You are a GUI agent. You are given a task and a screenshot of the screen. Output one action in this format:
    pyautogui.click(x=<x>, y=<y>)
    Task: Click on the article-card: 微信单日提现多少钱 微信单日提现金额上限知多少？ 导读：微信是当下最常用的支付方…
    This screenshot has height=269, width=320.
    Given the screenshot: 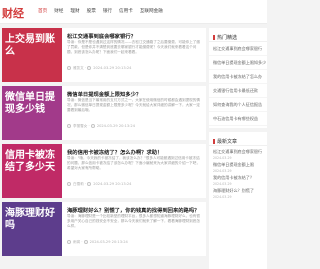 What is the action you would take?
    pyautogui.click(x=104, y=113)
    